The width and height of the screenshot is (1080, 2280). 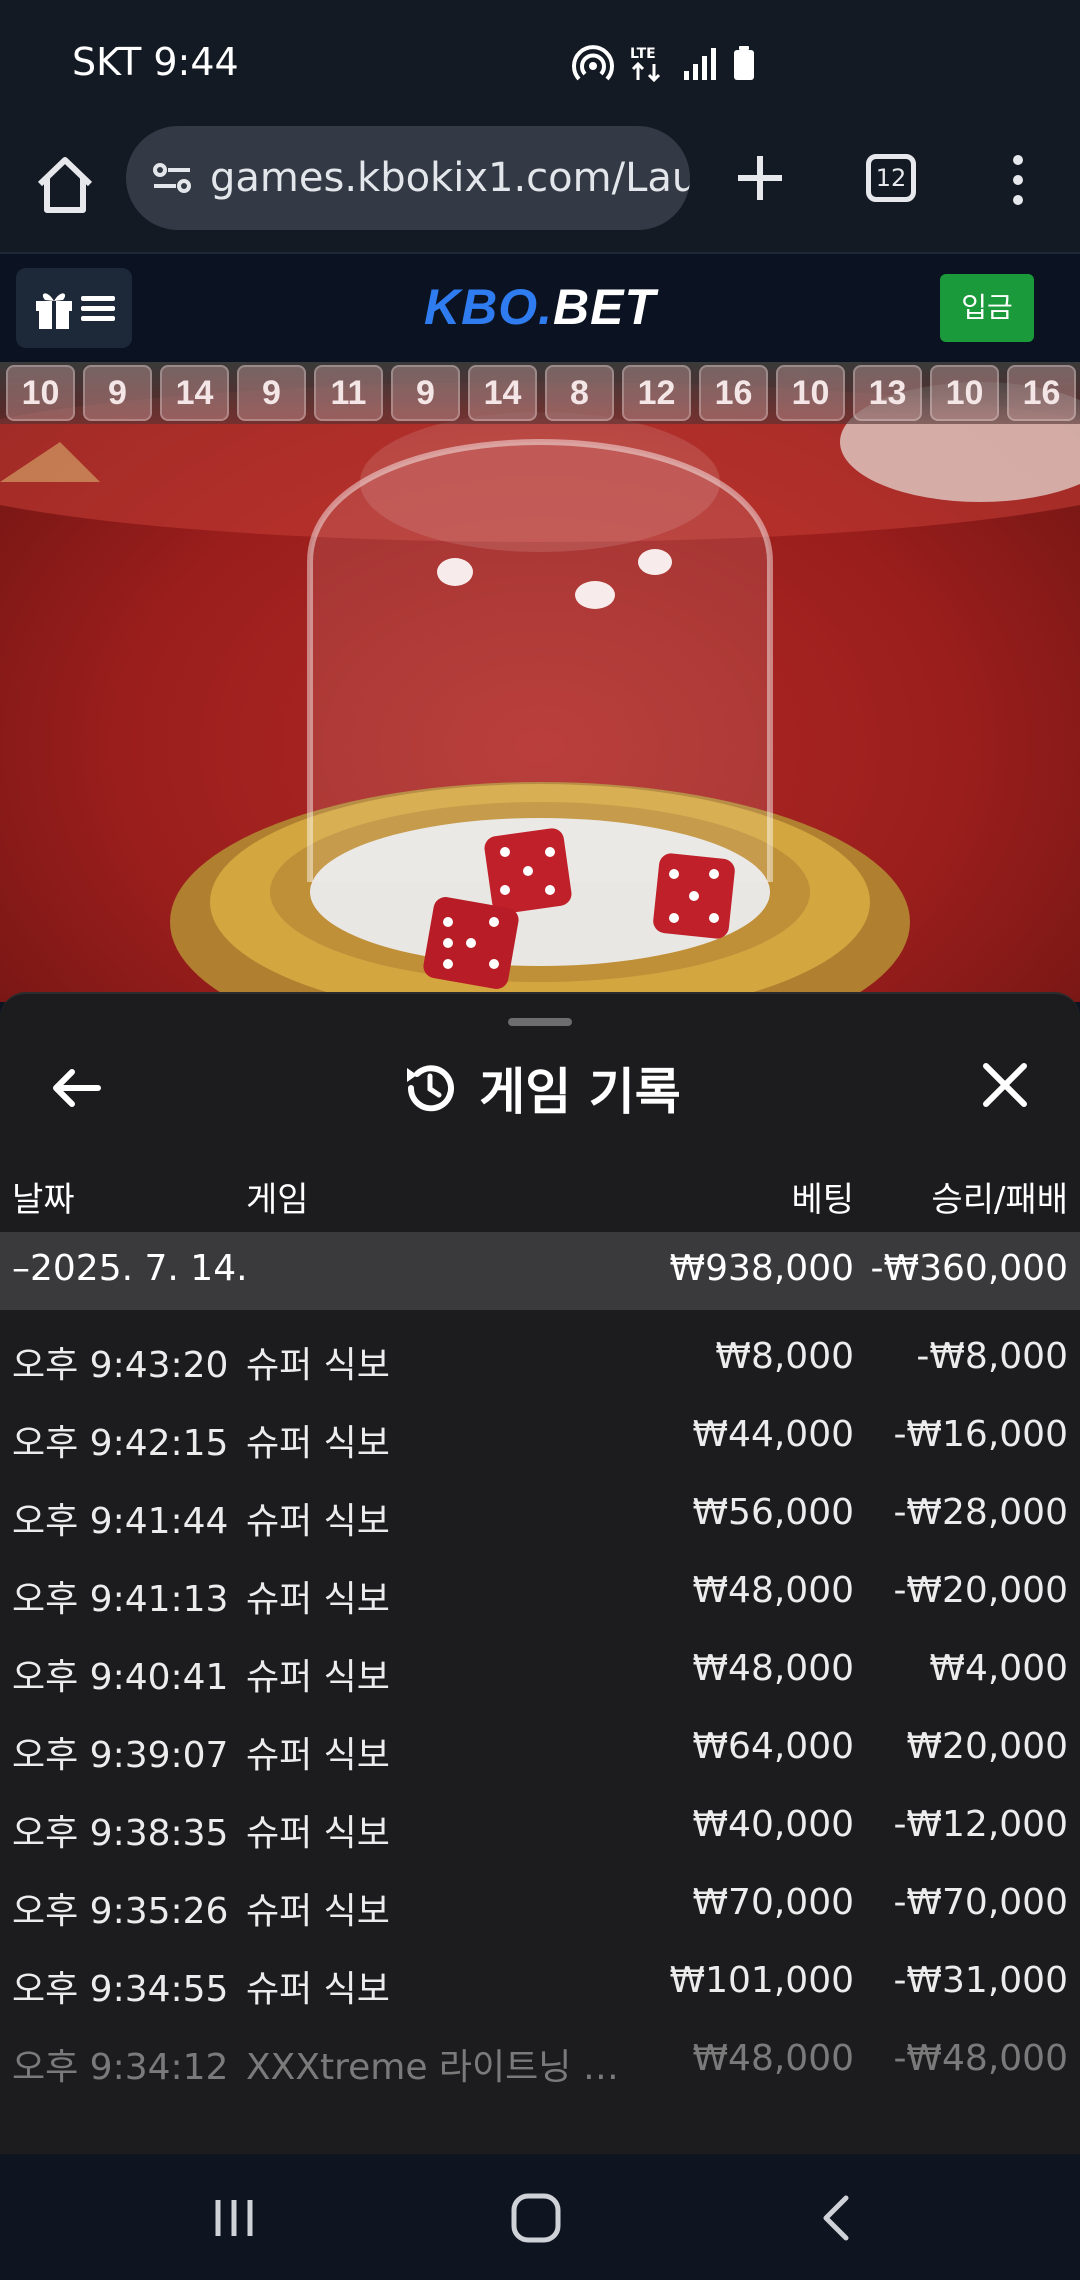 What do you see at coordinates (540, 1271) in the screenshot?
I see `date-summary-row: –2025. 7. 14. ₩938,000 -₩360,000` at bounding box center [540, 1271].